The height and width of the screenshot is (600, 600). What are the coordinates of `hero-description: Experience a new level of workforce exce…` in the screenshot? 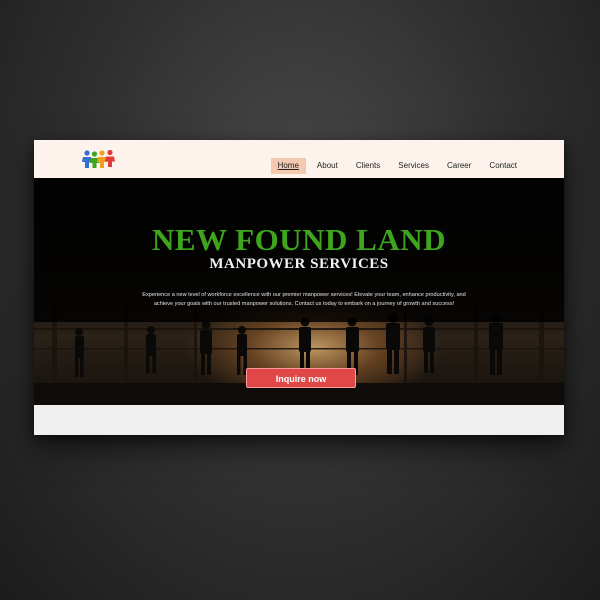 It's located at (304, 299).